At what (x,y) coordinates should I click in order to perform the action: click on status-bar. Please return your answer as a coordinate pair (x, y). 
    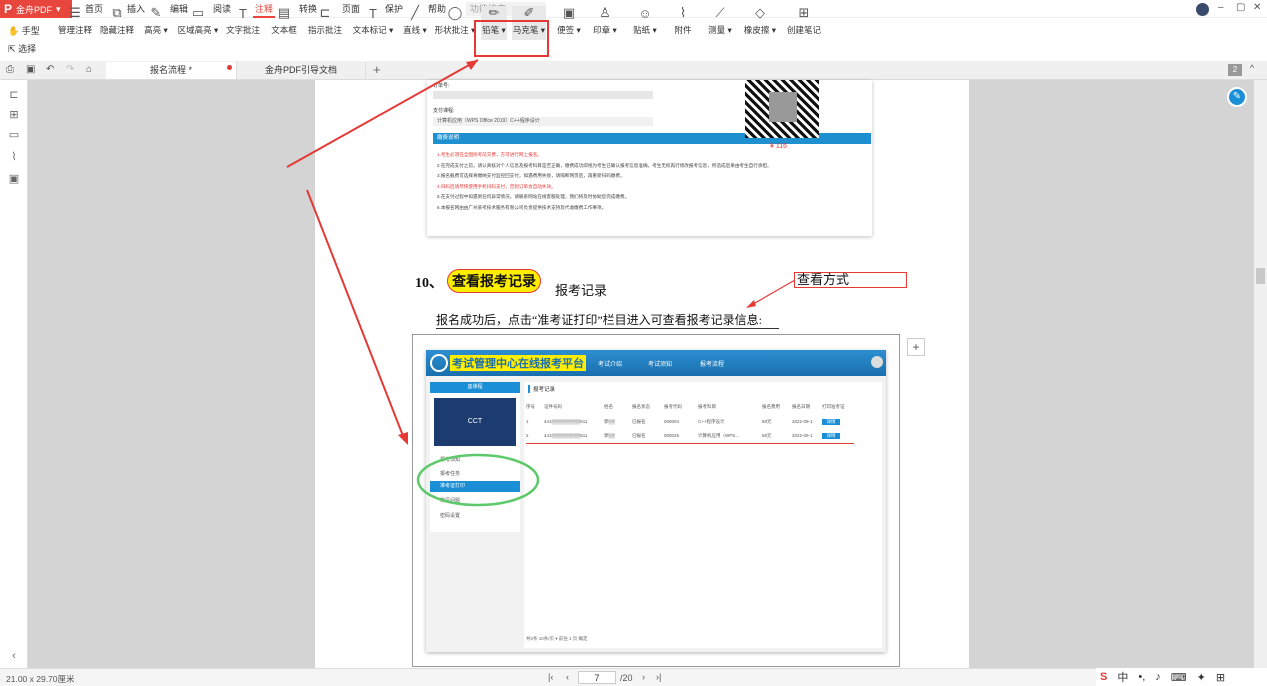
    Looking at the image, I should click on (633, 677).